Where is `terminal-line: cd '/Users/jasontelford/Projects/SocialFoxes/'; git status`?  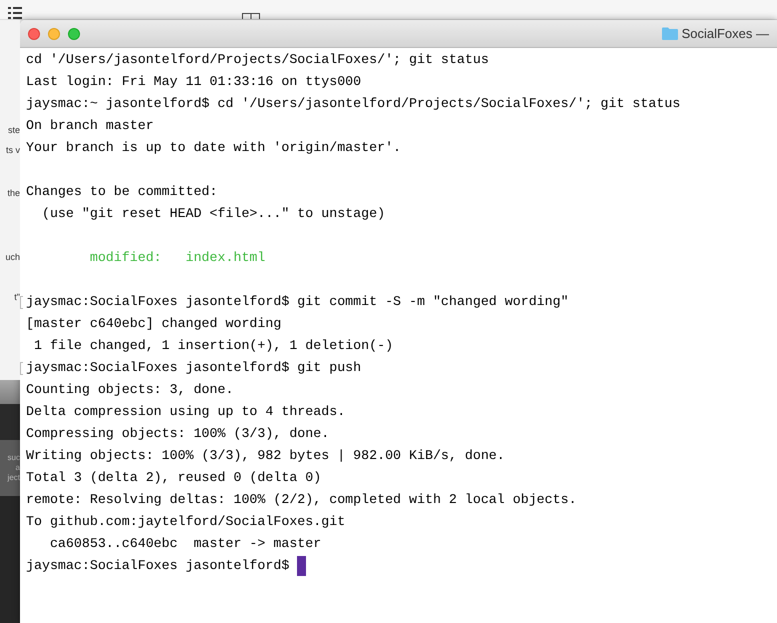
terminal-line: cd '/Users/jasontelford/Projects/SocialFoxes/'; git status is located at coordinates (257, 59).